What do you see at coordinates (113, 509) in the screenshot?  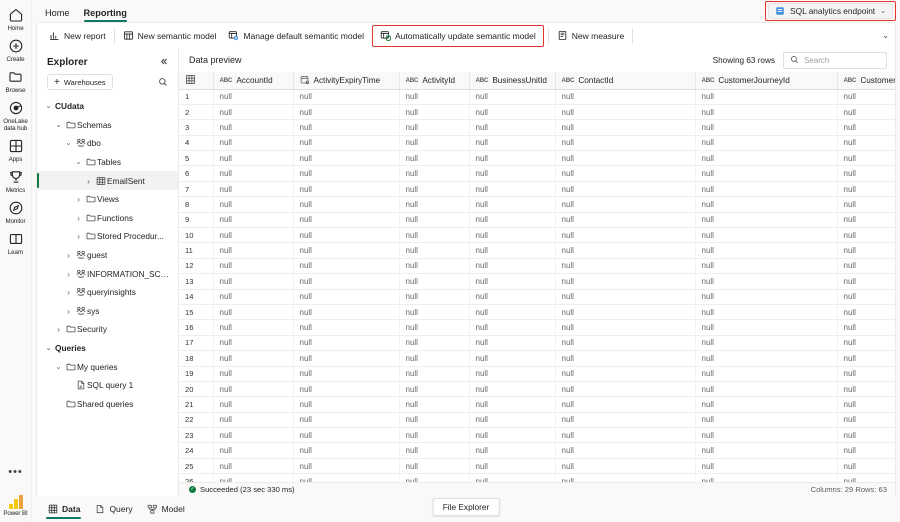 I see `tab-query: Query` at bounding box center [113, 509].